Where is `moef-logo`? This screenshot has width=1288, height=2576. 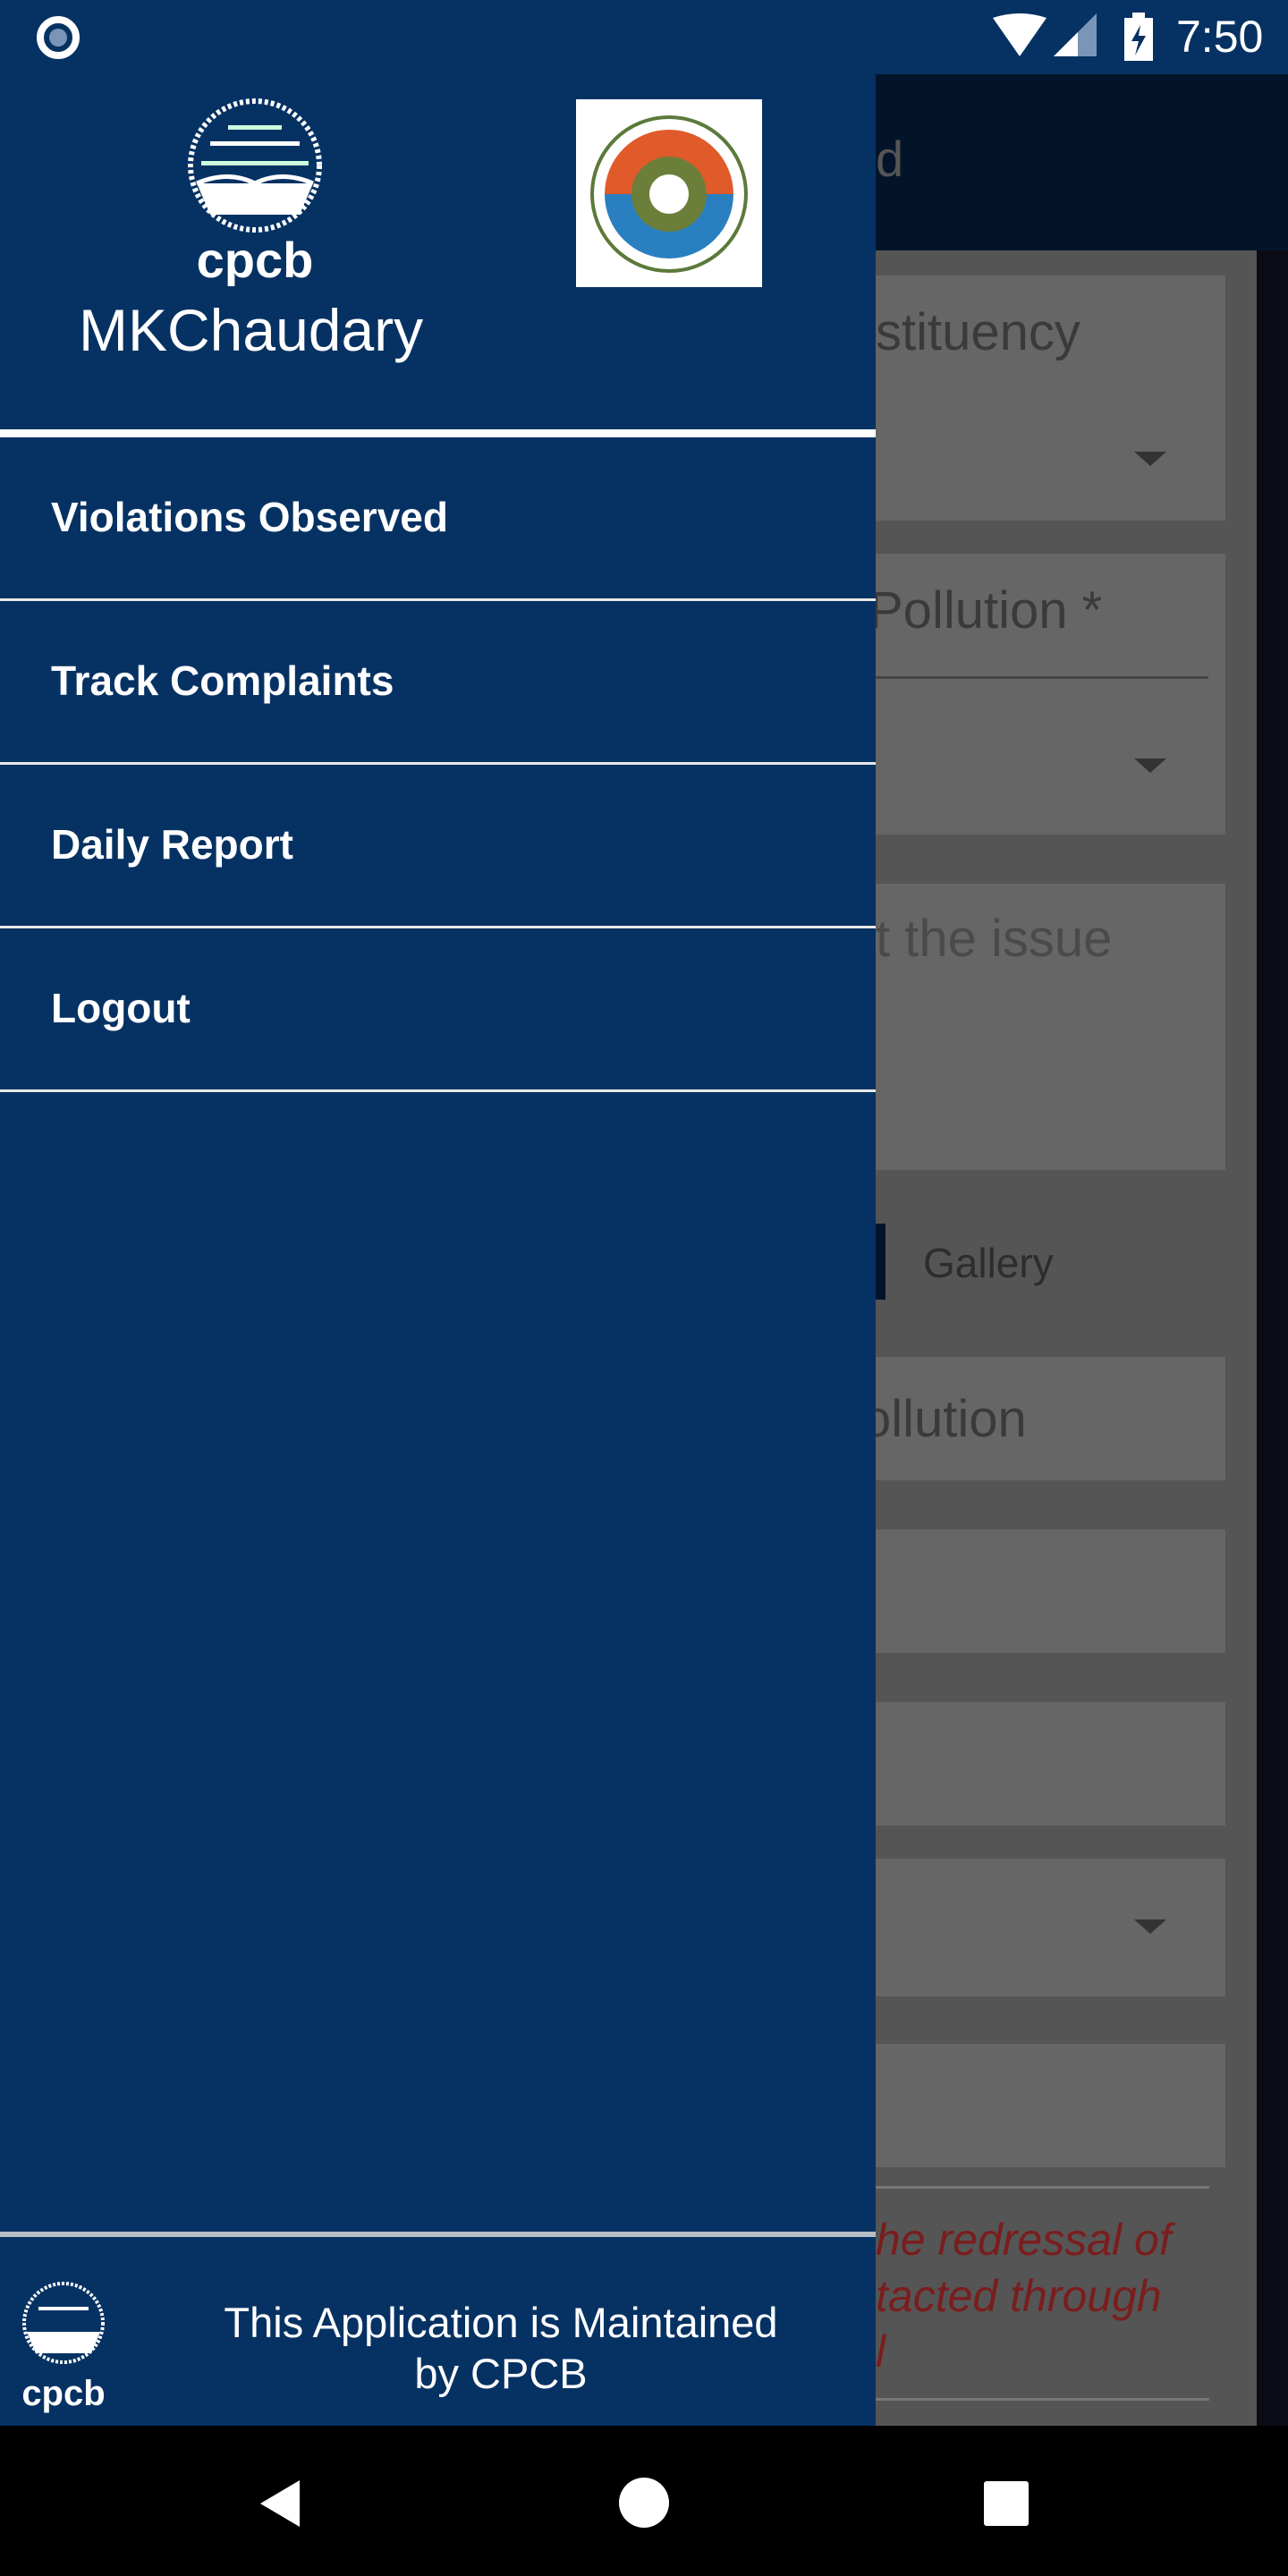
moef-logo is located at coordinates (669, 193).